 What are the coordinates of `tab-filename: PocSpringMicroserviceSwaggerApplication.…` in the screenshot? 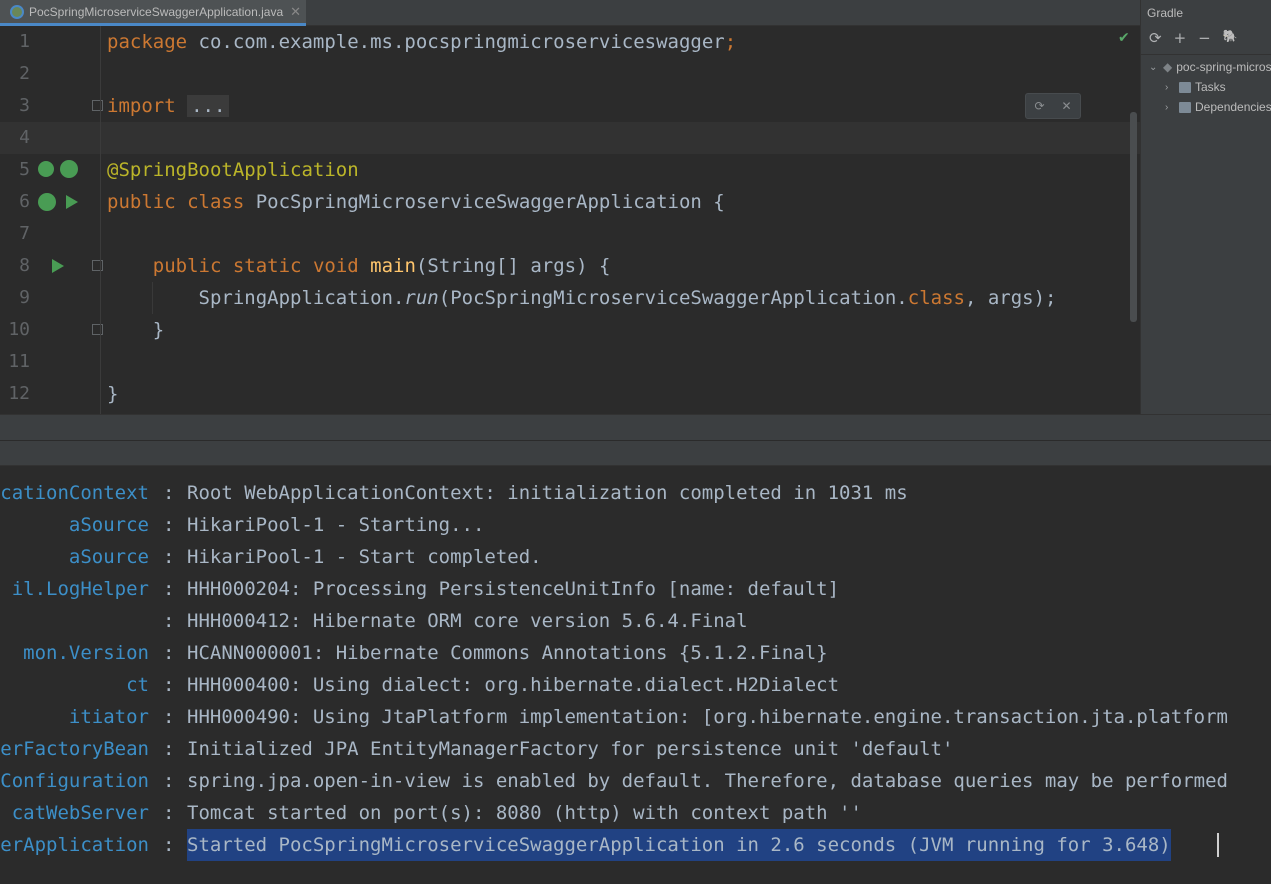 It's located at (156, 11).